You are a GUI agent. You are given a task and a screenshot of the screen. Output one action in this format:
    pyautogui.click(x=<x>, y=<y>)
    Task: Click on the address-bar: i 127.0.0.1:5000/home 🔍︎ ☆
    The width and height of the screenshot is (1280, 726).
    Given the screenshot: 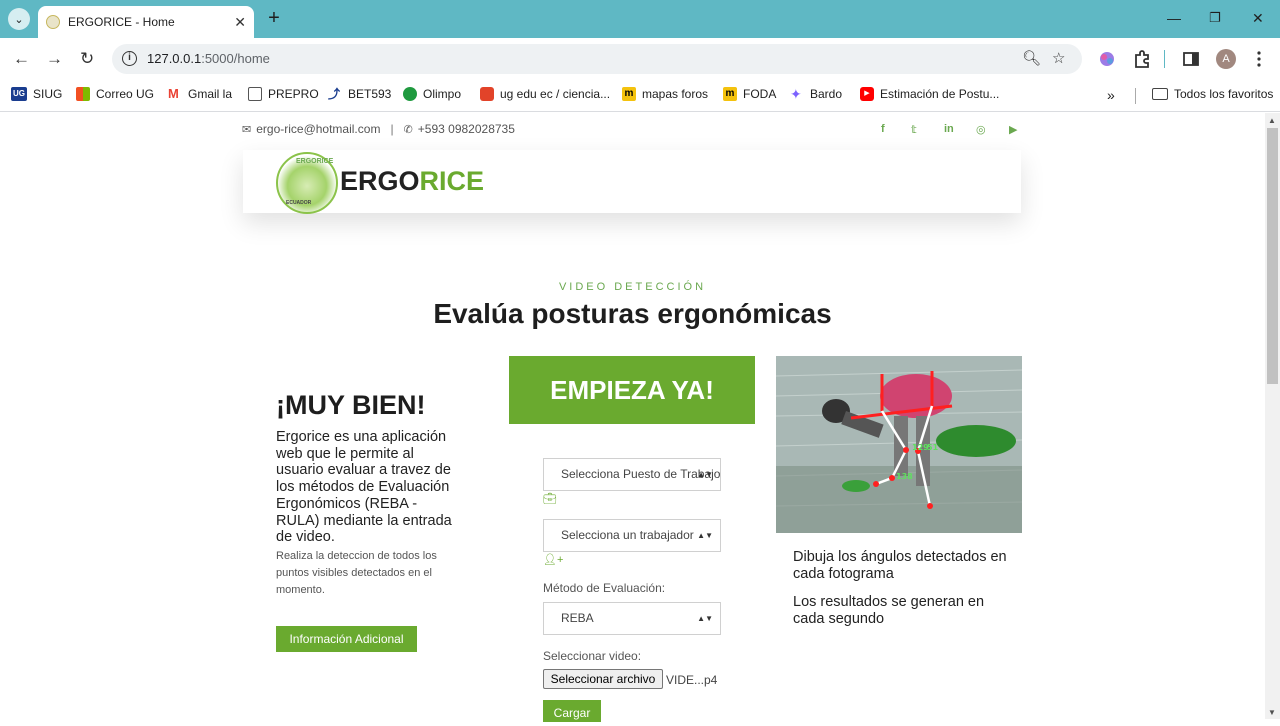 What is the action you would take?
    pyautogui.click(x=597, y=59)
    